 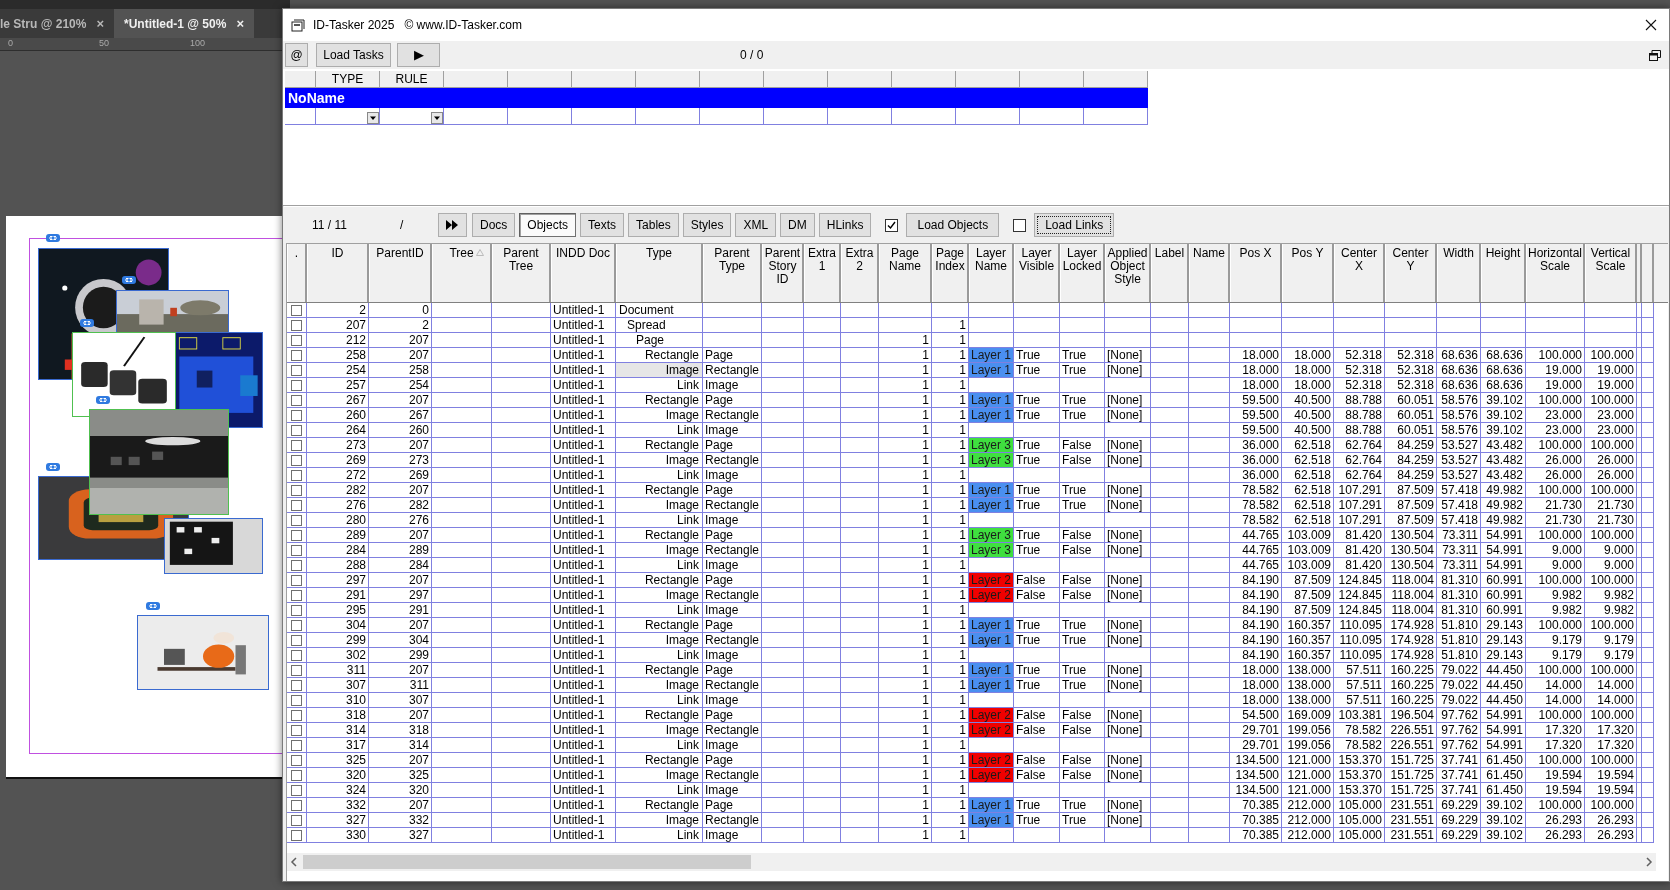 I want to click on fast-forward-button, so click(x=452, y=225).